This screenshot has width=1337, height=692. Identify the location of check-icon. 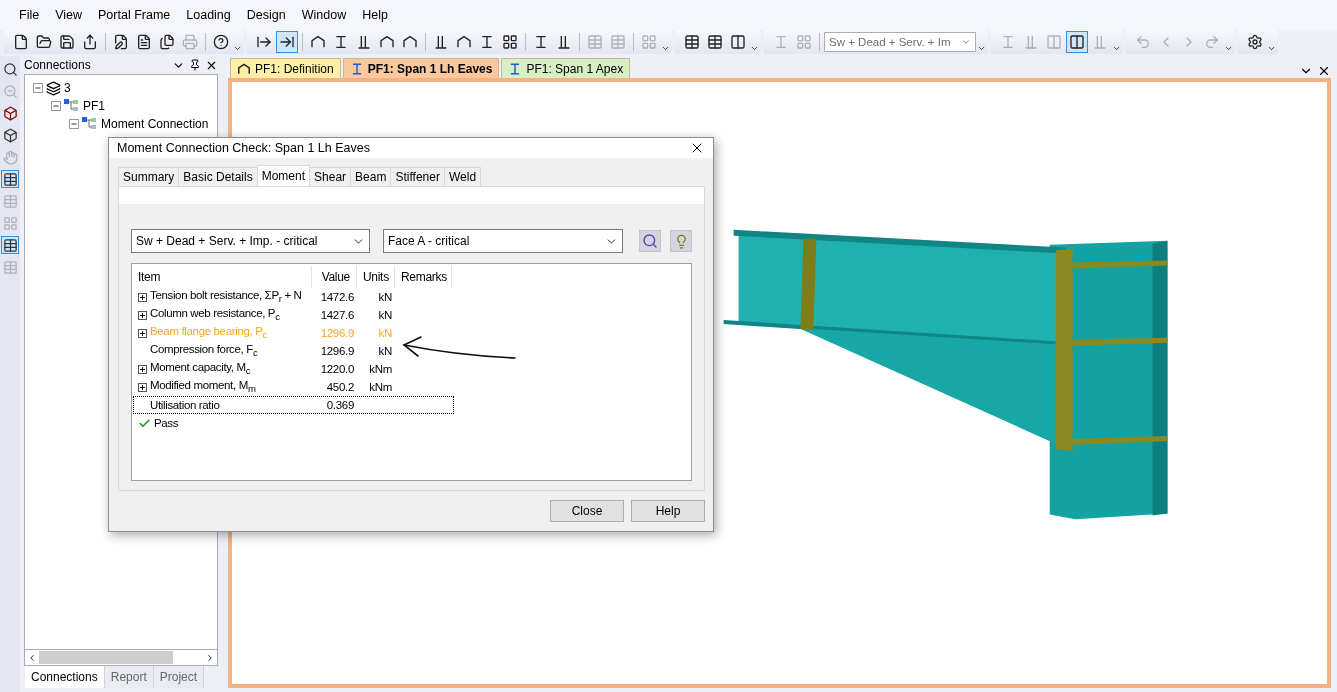
(144, 423).